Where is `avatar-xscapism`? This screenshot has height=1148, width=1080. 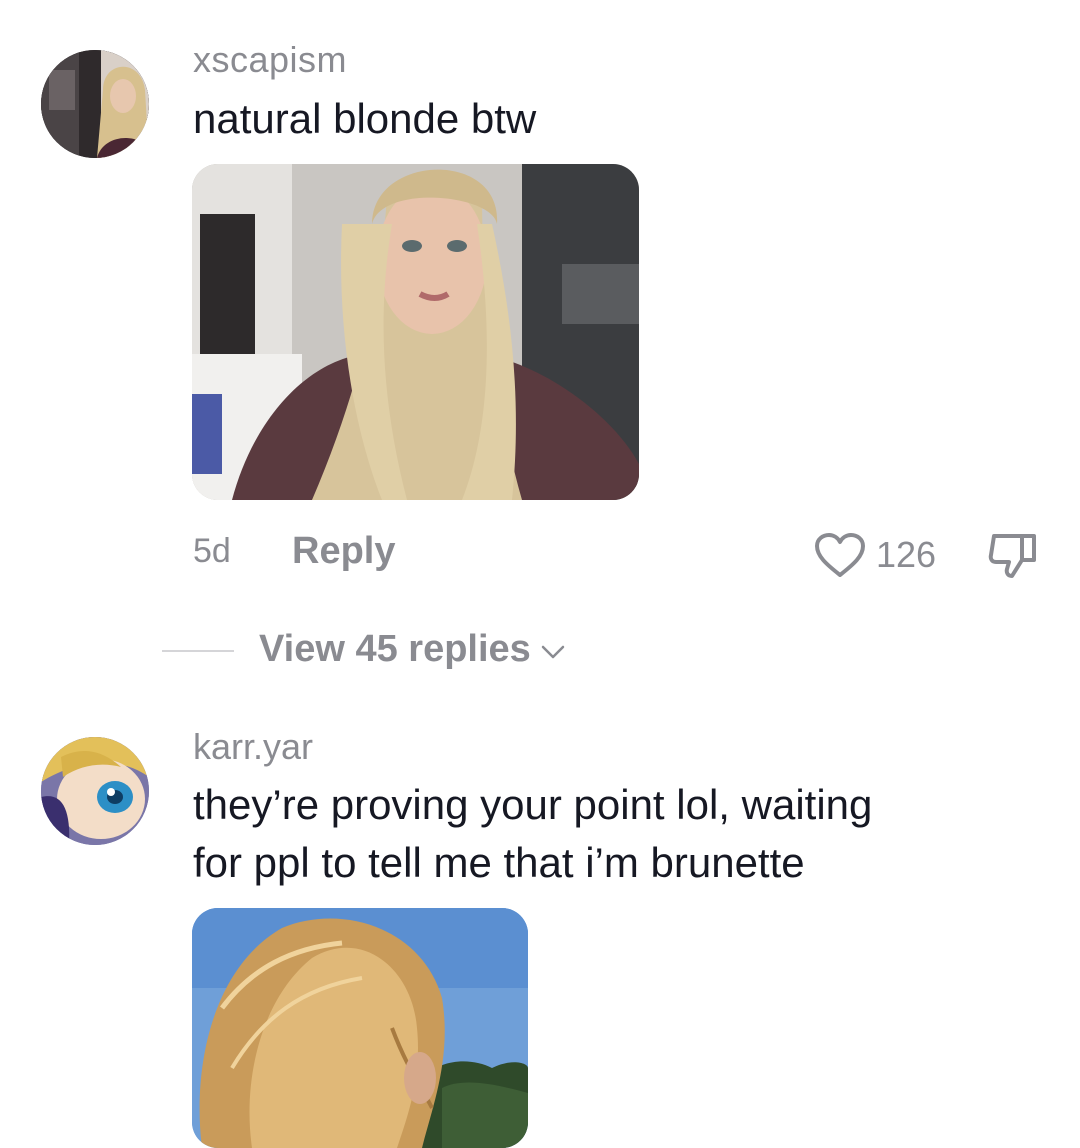
avatar-xscapism is located at coordinates (95, 104).